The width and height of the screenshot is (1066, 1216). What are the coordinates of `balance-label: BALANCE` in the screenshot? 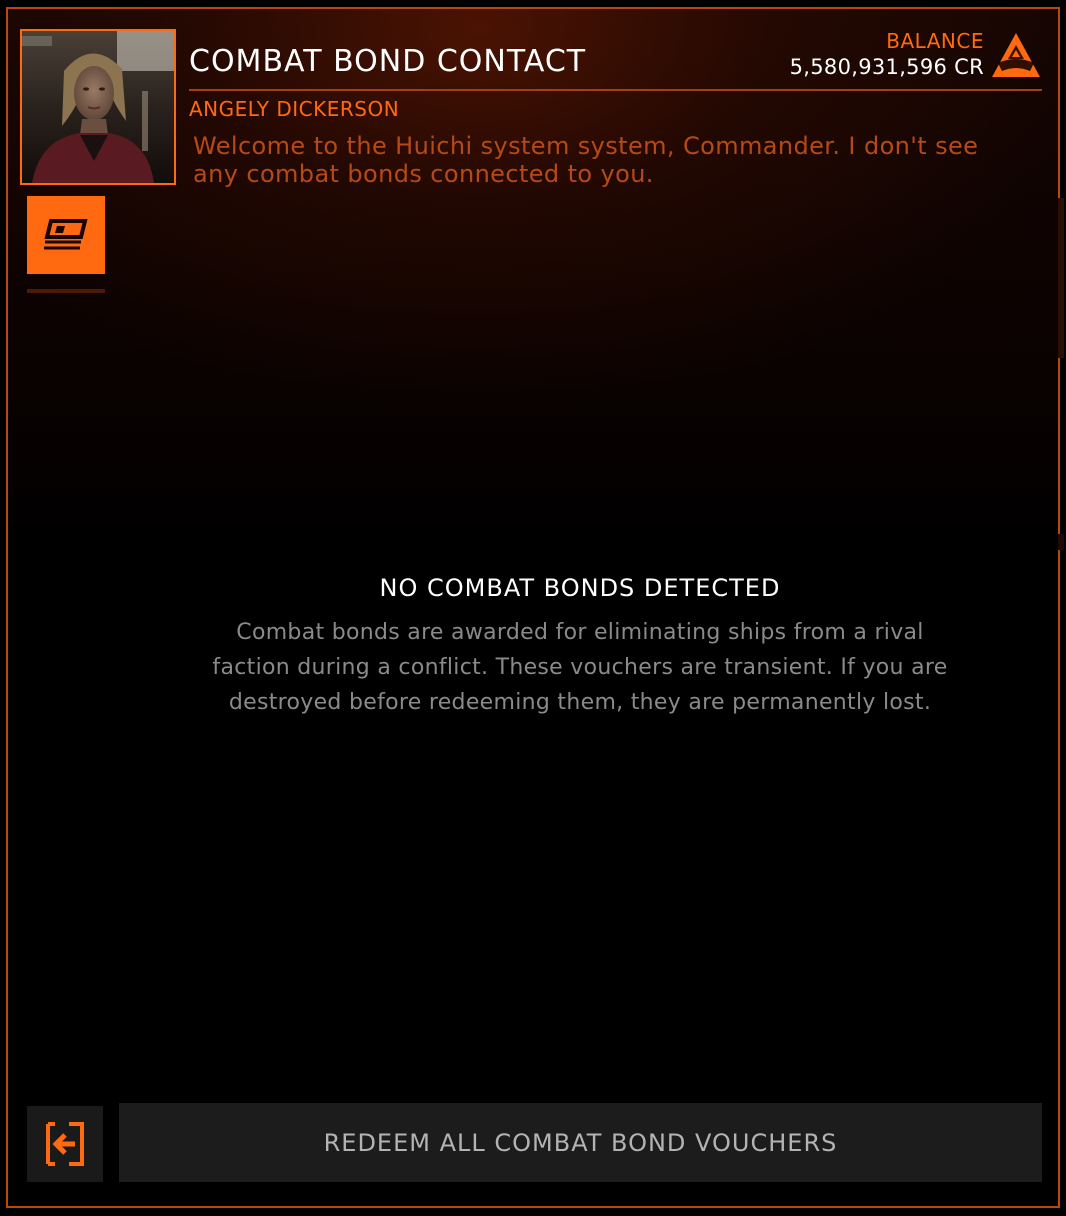 It's located at (935, 41).